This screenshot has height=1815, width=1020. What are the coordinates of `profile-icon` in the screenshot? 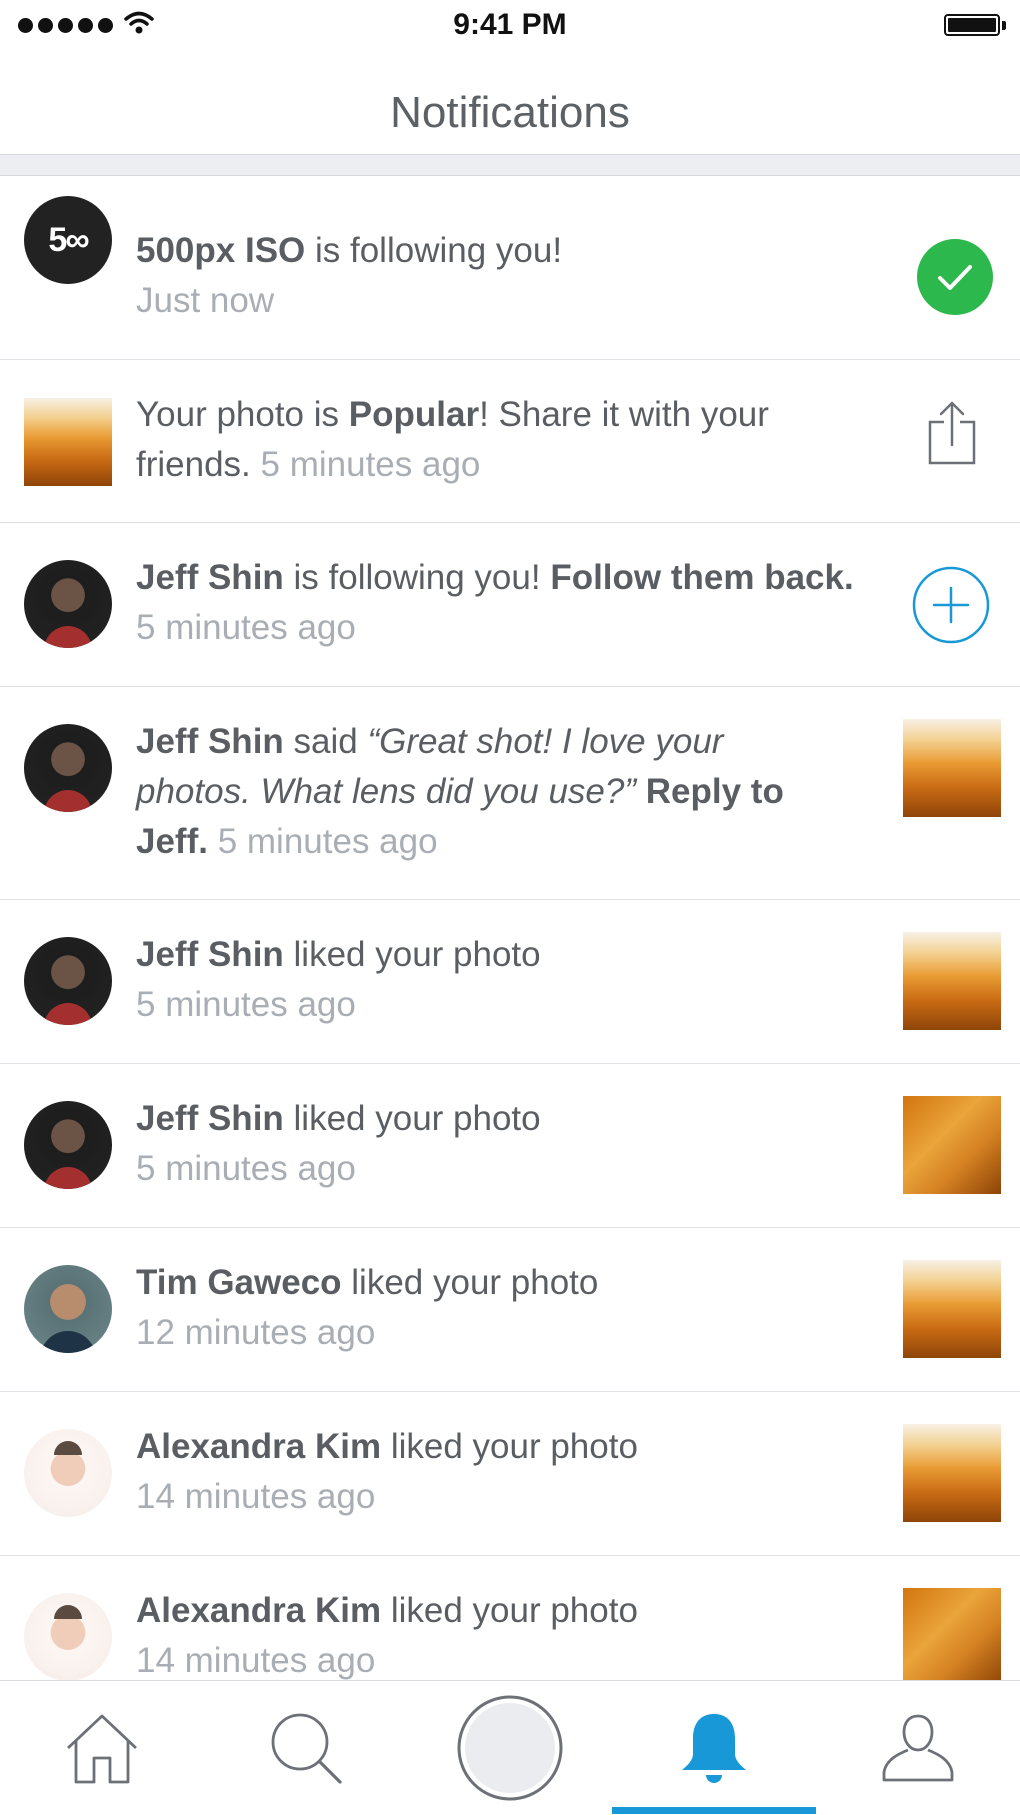 It's located at (918, 1748).